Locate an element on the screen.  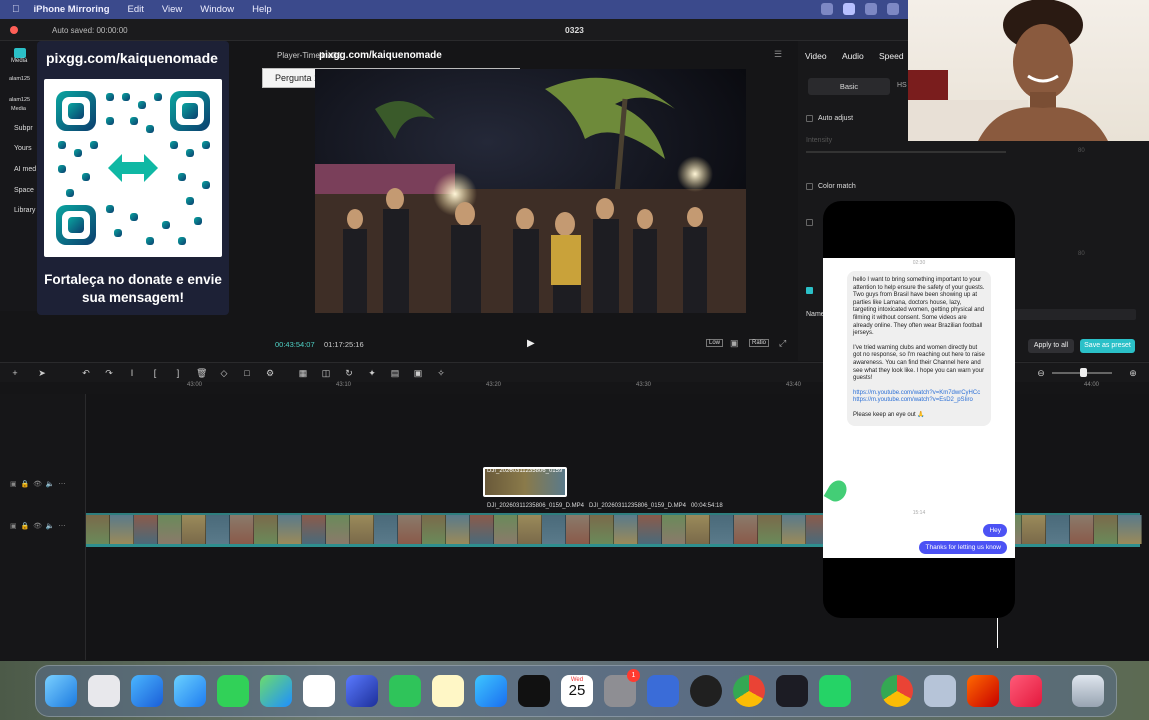
trim-left-icon: [ is located at coordinates (155, 373).